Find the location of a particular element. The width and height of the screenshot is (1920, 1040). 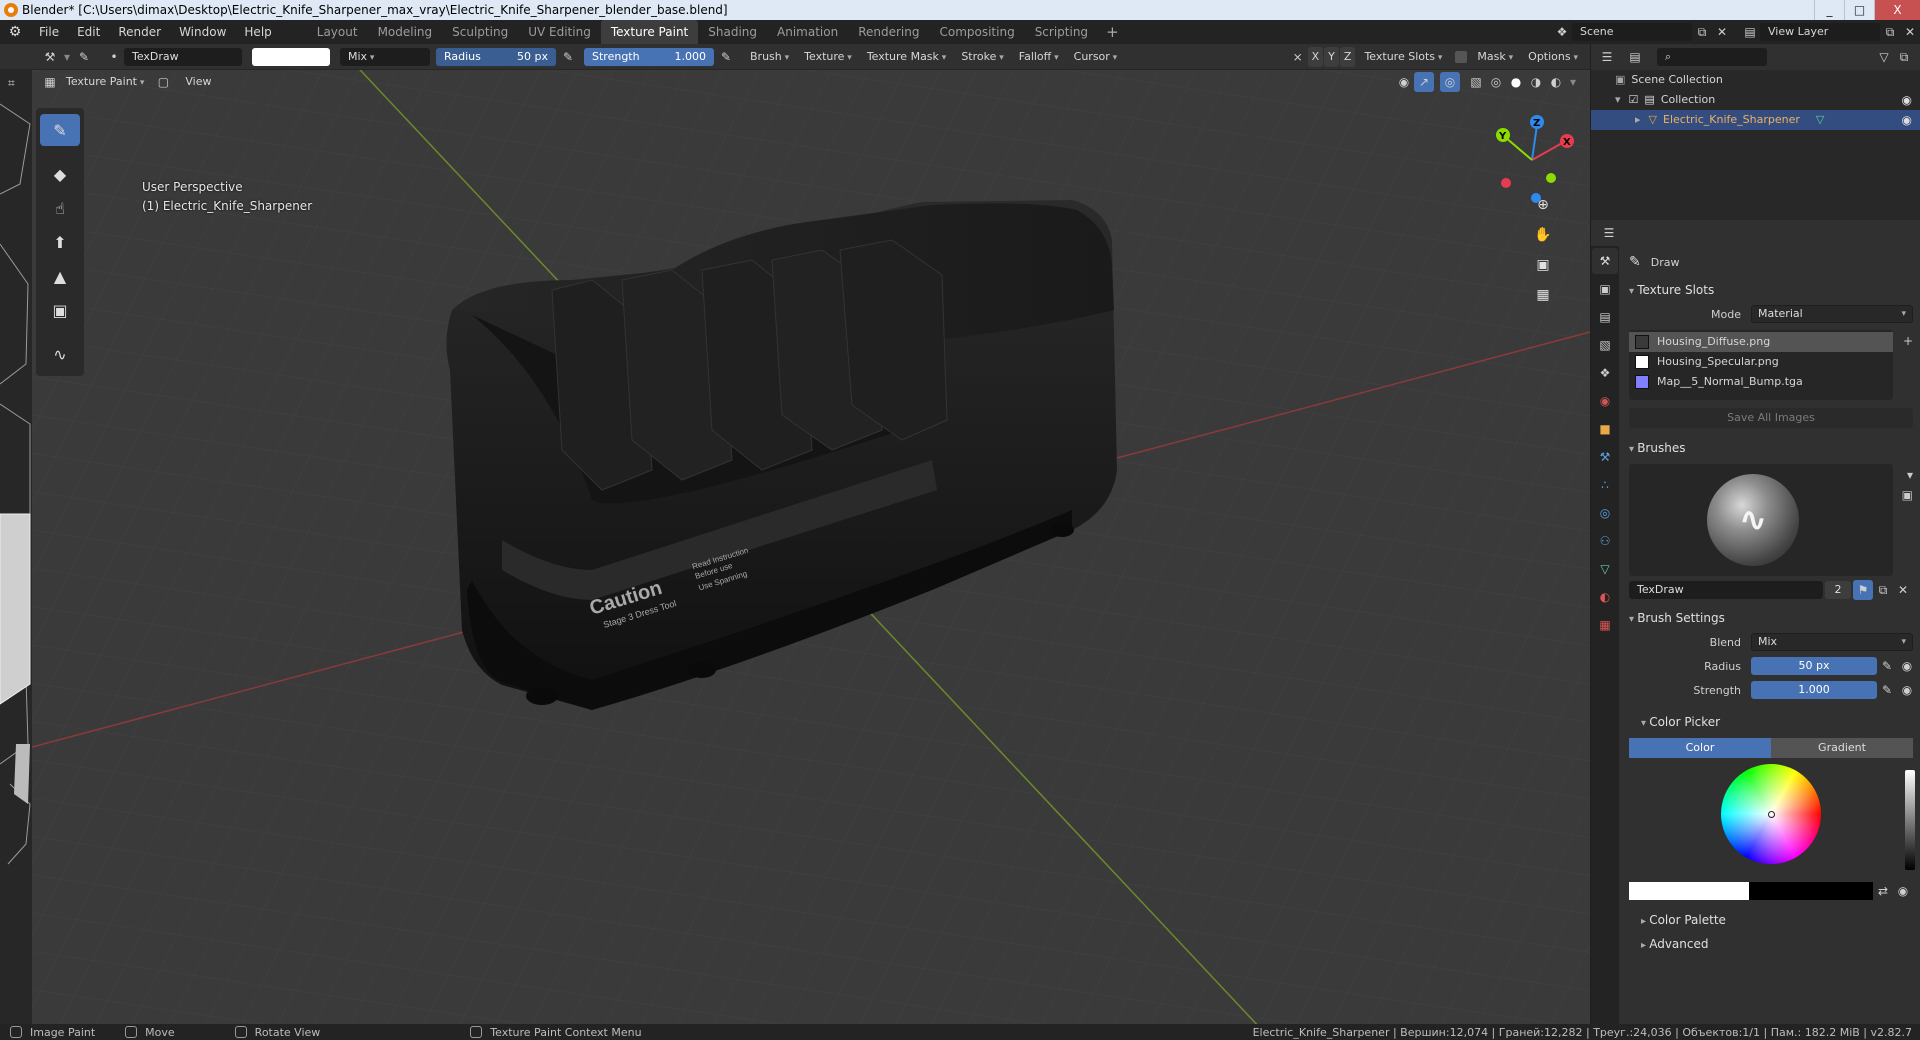

add-workspace-button: + is located at coordinates (1112, 32).